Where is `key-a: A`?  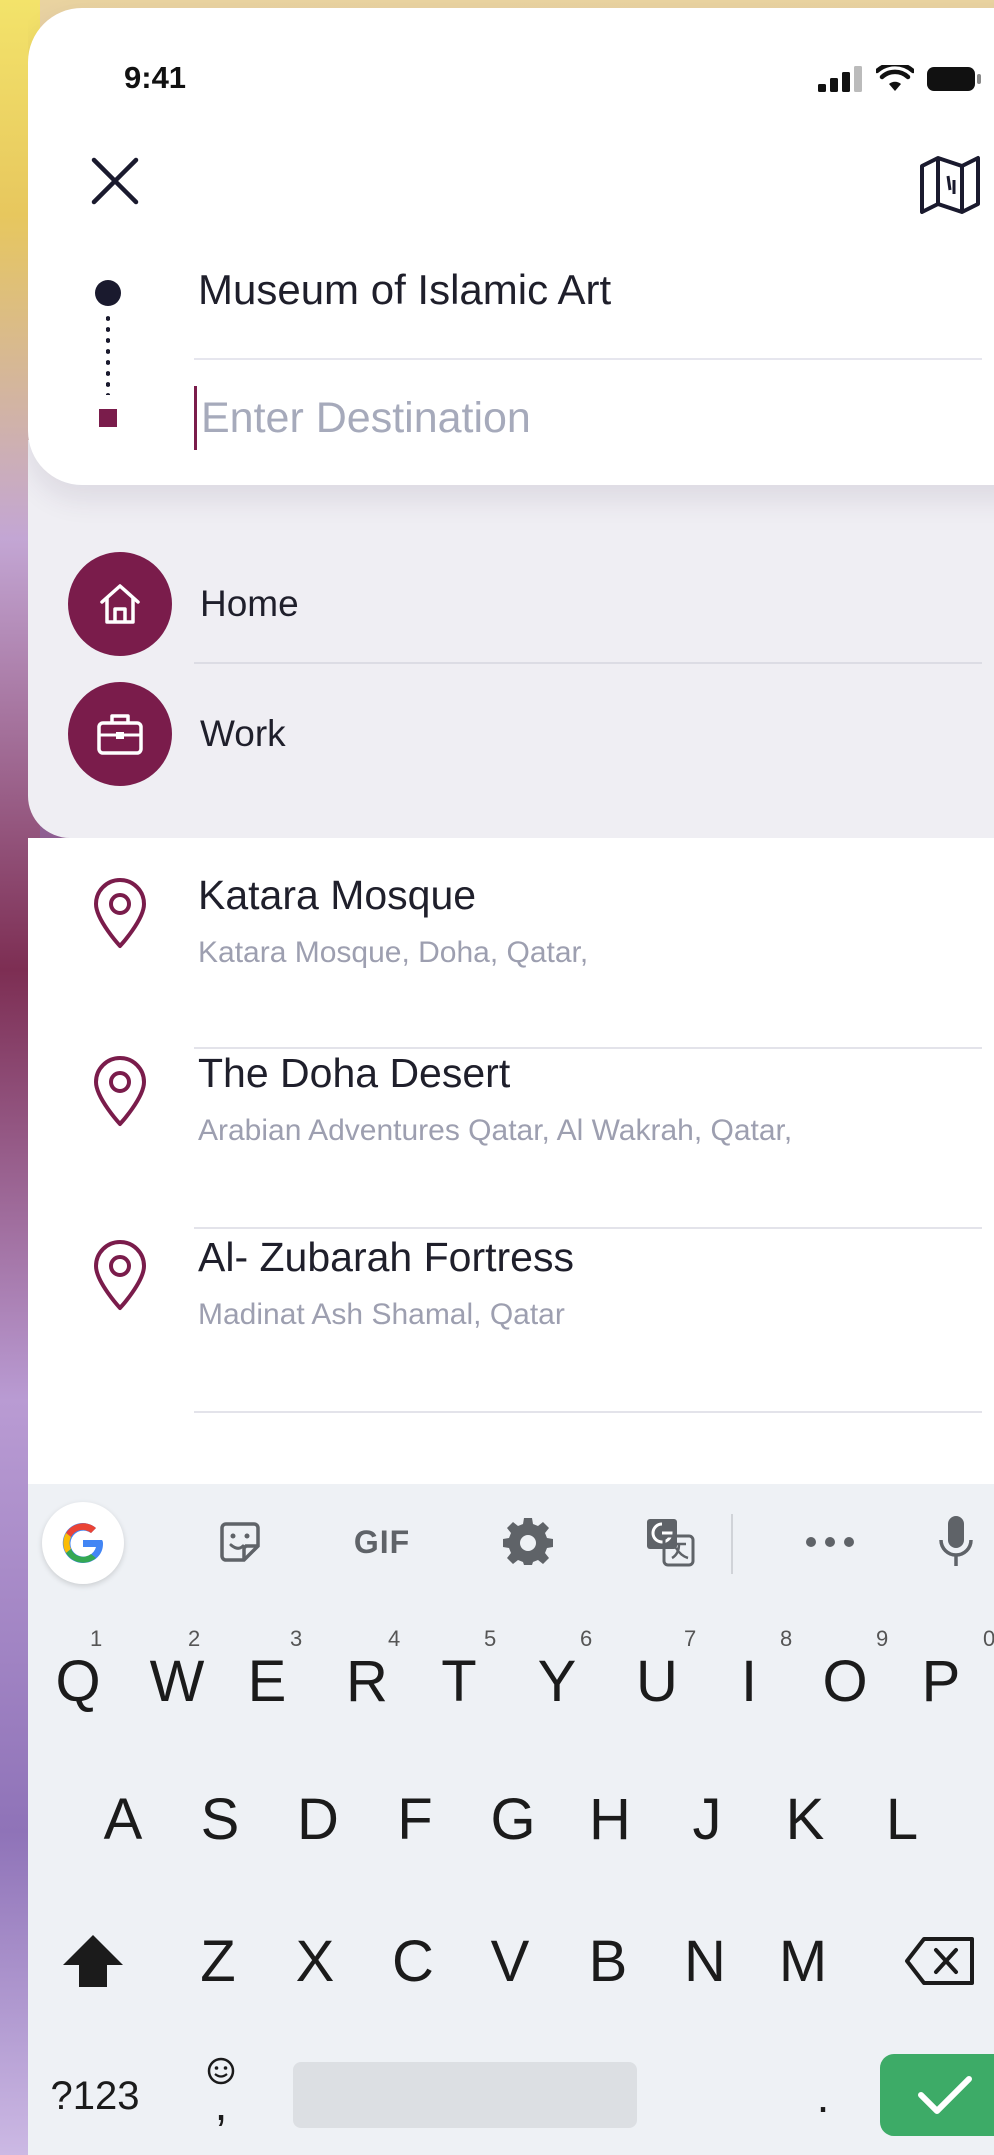 key-a: A is located at coordinates (123, 1819).